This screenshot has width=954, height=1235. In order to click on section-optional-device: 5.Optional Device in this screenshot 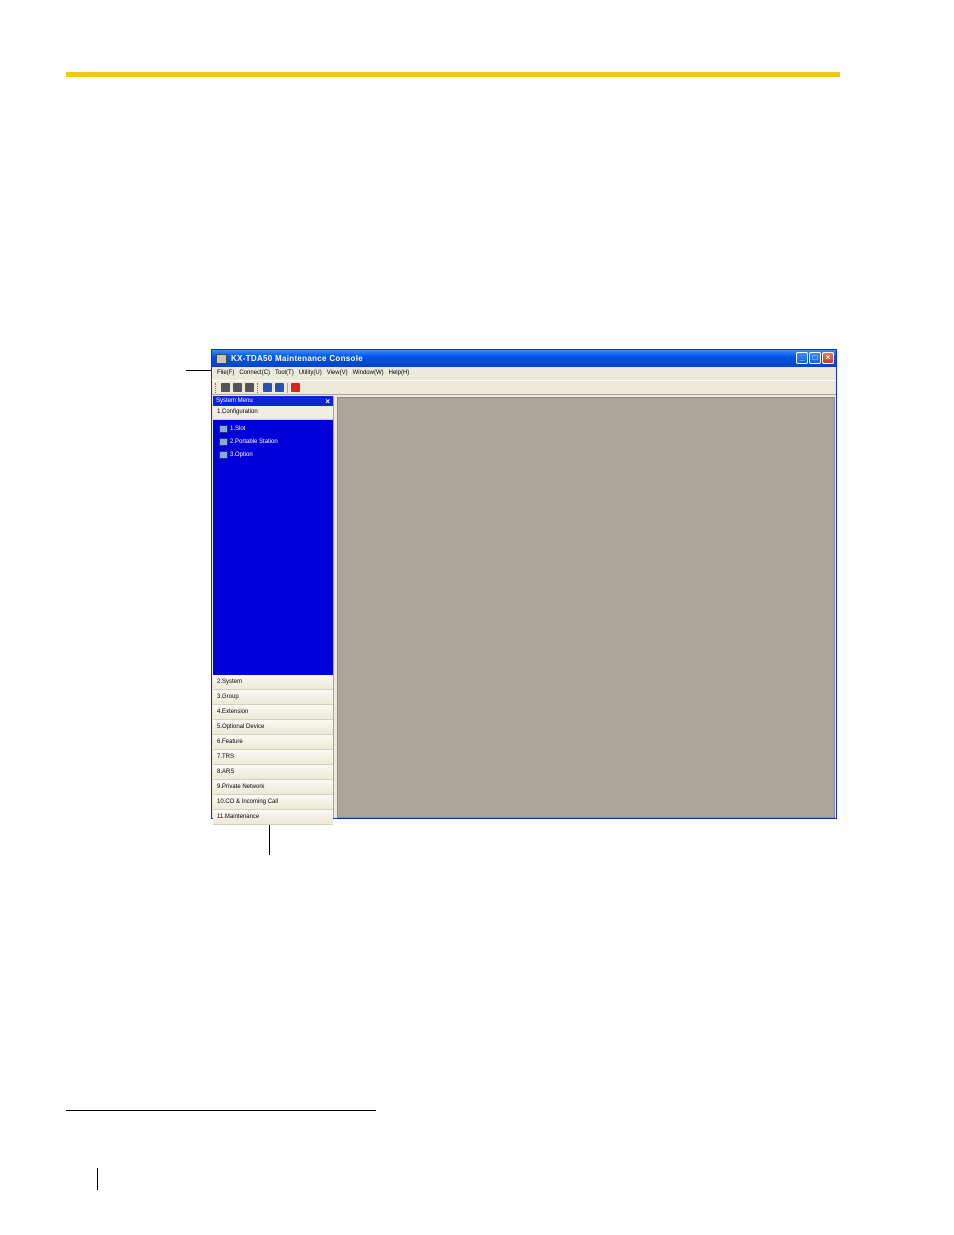, I will do `click(273, 727)`.